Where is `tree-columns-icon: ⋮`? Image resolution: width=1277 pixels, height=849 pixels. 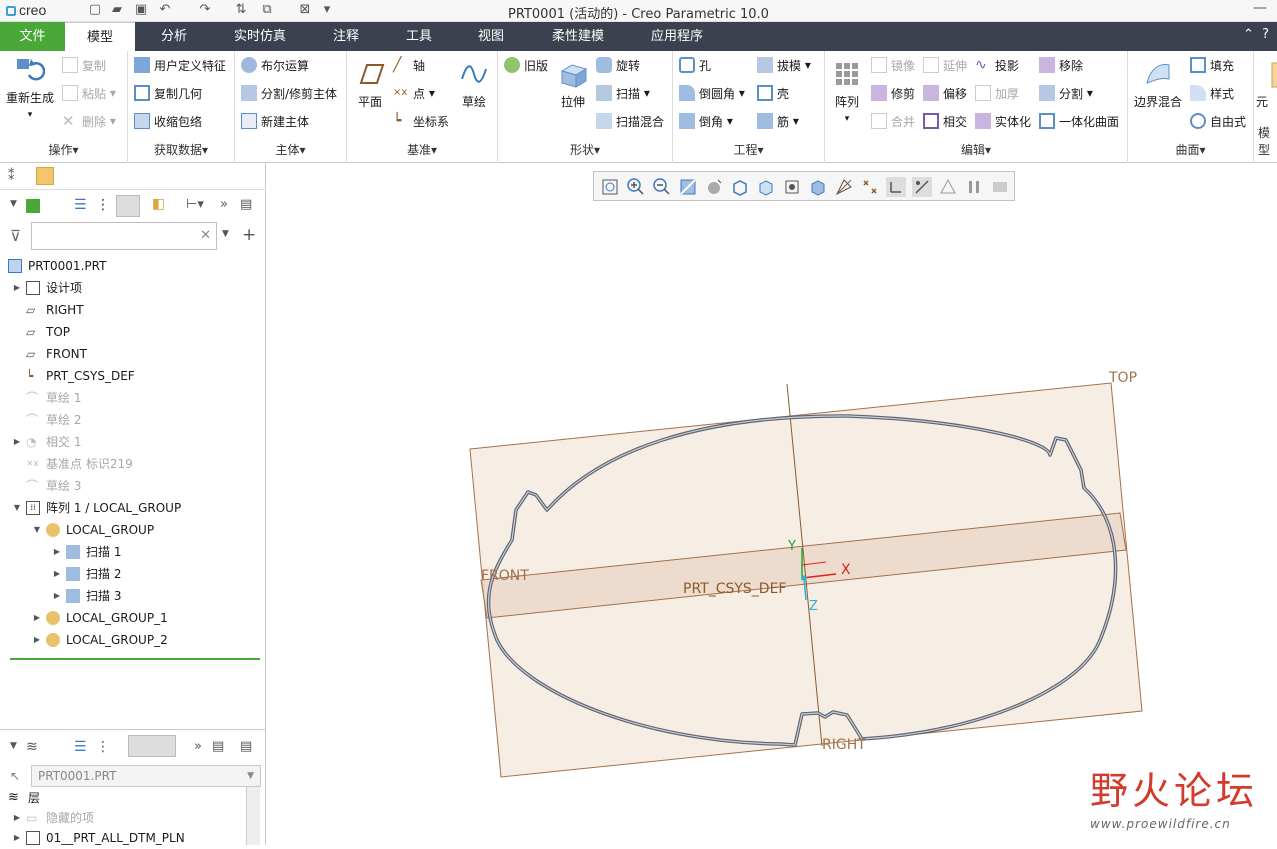 tree-columns-icon: ⋮ is located at coordinates (103, 205).